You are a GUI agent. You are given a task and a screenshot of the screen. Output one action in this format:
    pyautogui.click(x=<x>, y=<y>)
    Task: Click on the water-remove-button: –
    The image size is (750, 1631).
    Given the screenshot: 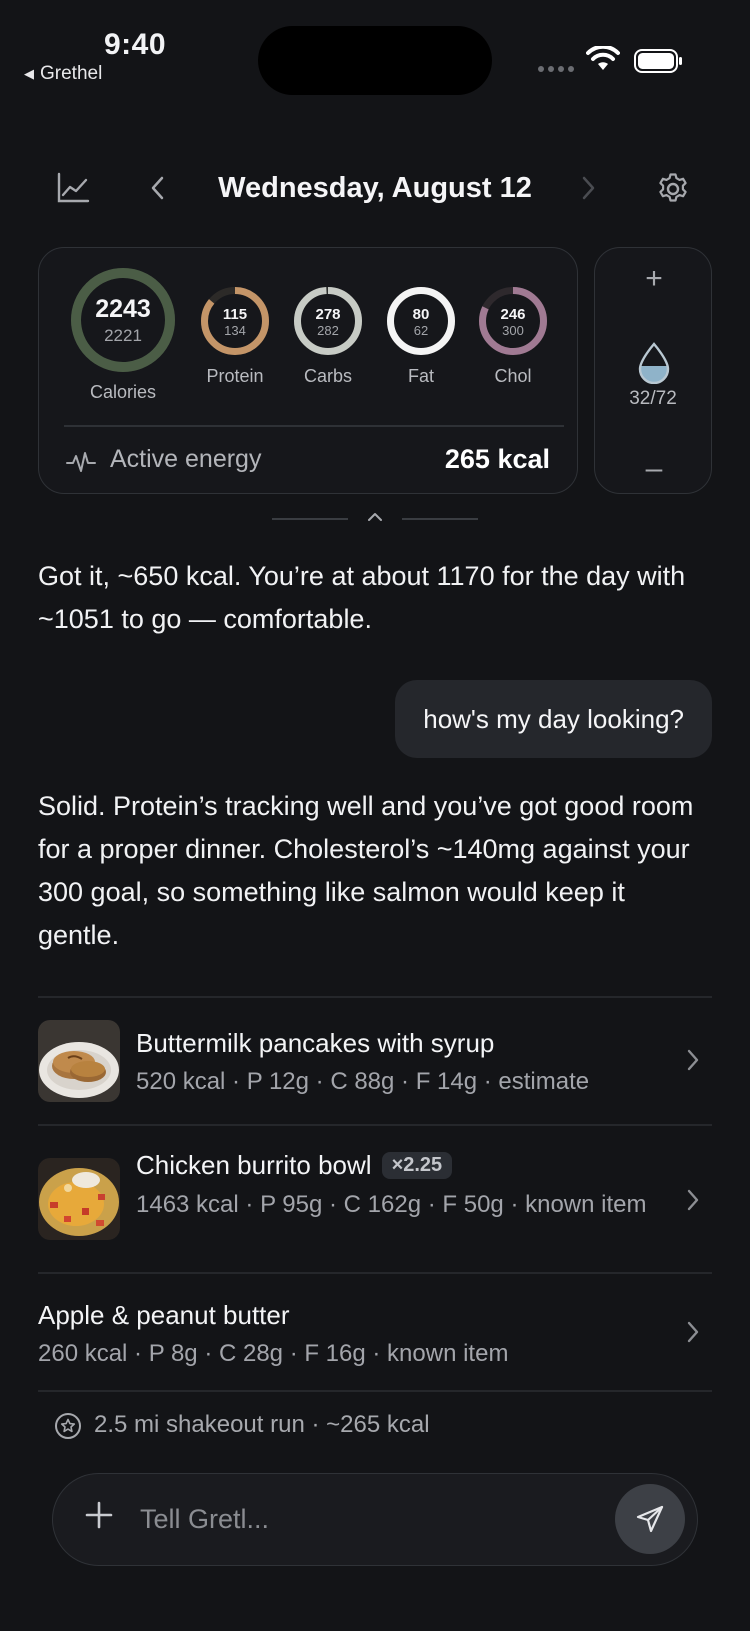 What is the action you would take?
    pyautogui.click(x=654, y=469)
    